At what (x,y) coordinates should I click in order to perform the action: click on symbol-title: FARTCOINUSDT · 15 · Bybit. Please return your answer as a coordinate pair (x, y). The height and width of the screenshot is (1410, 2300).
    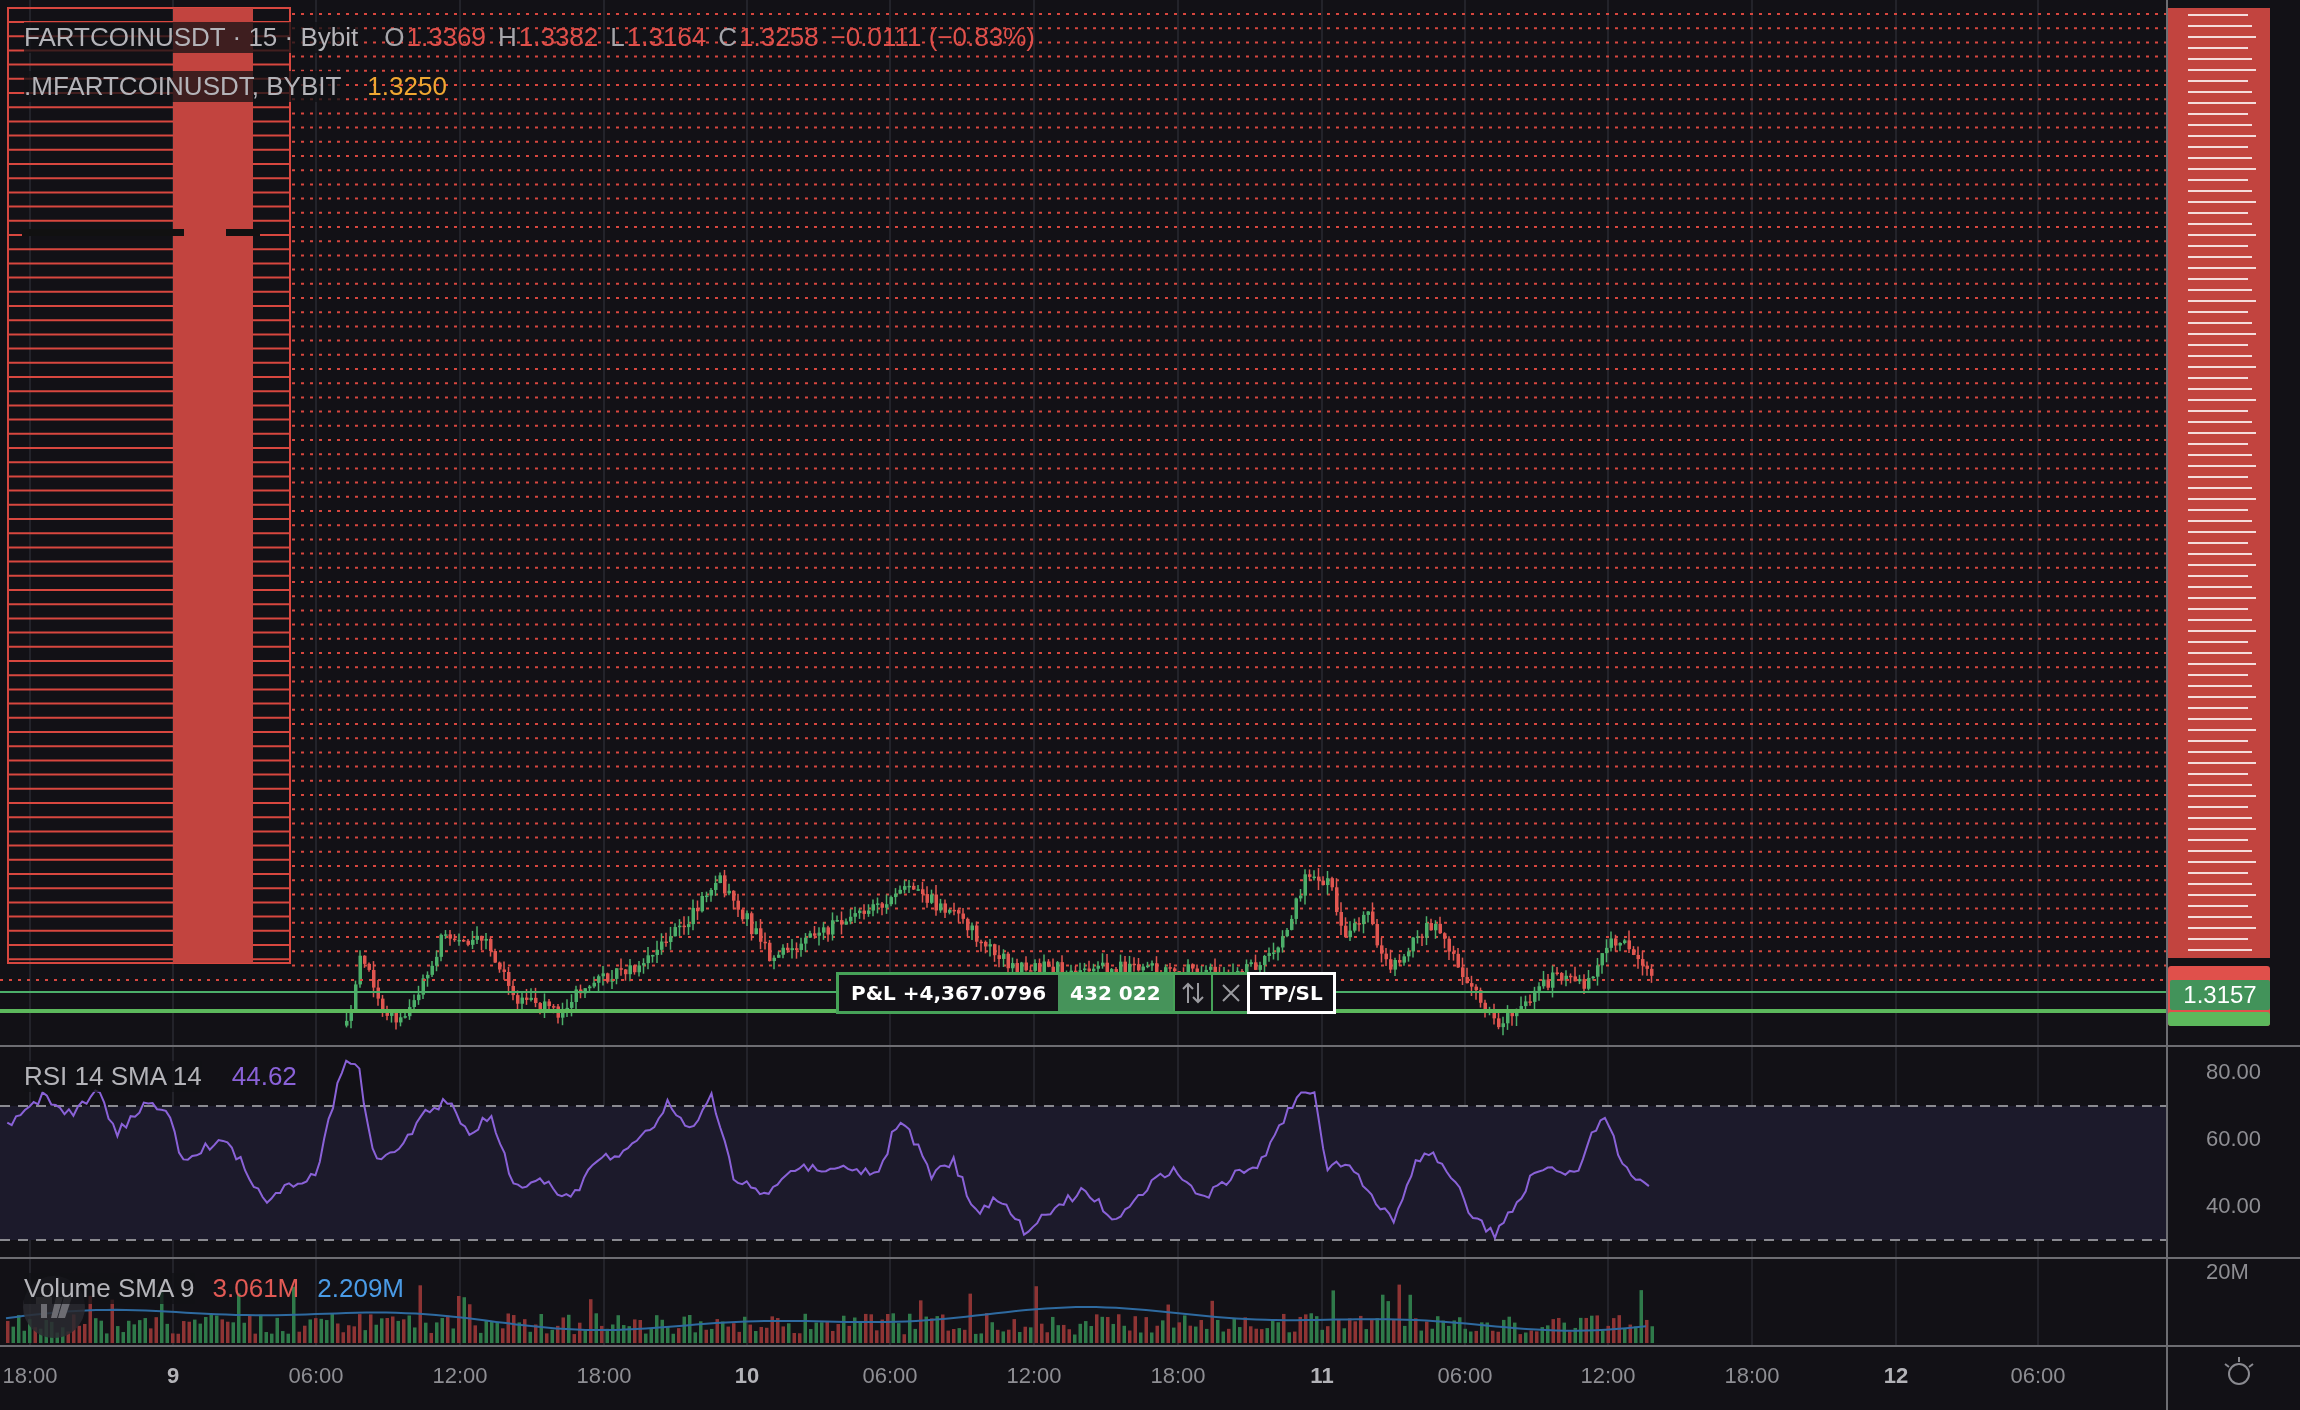
    Looking at the image, I should click on (191, 37).